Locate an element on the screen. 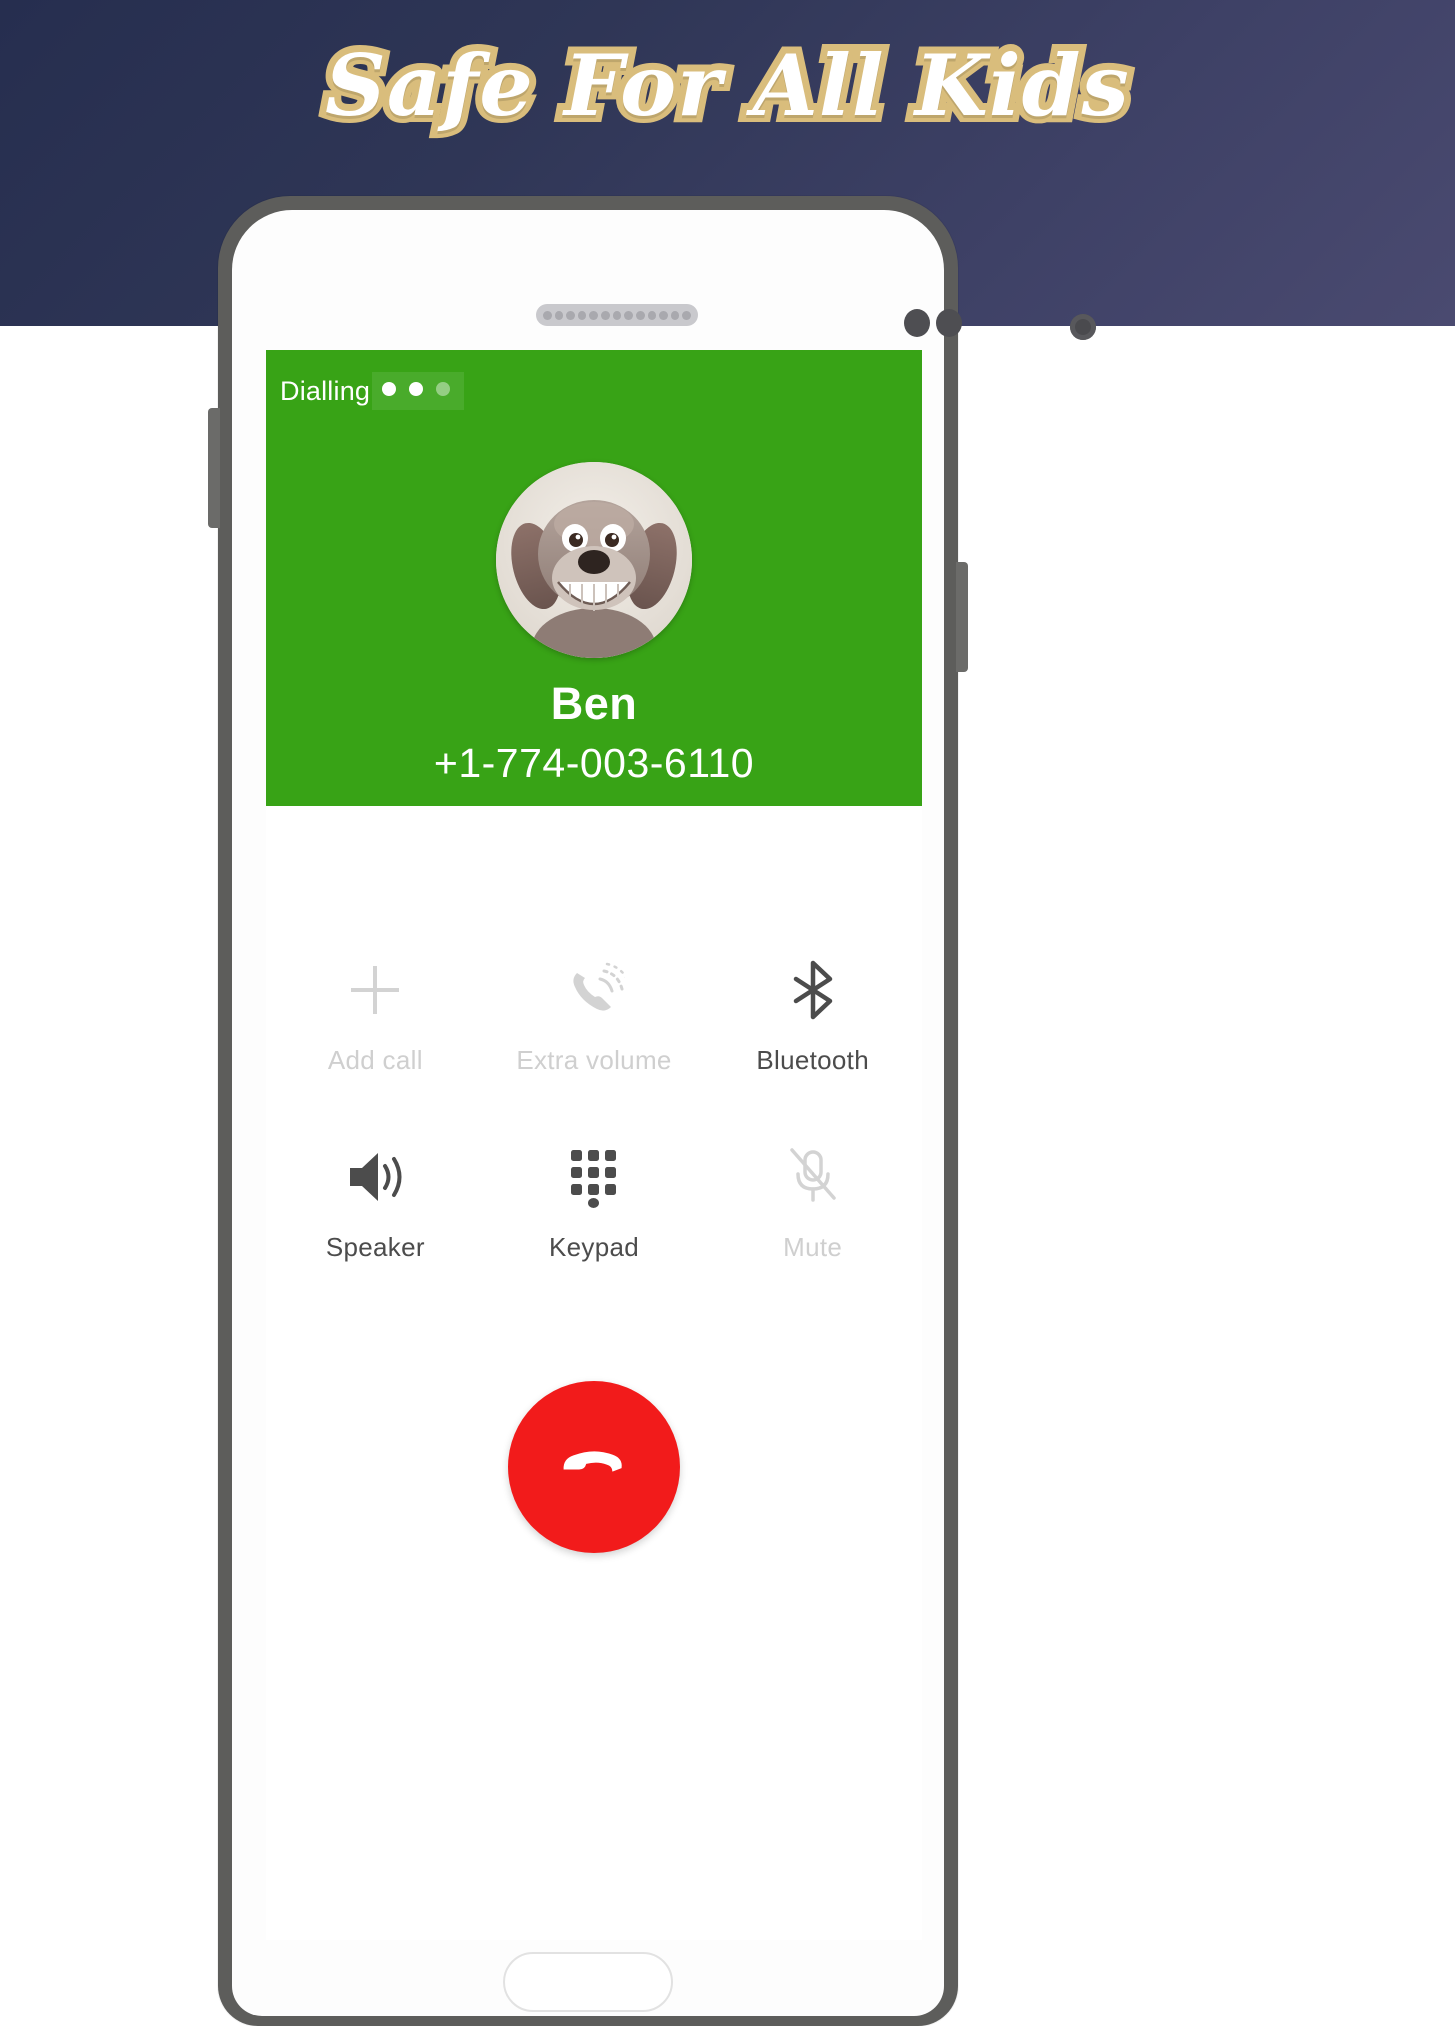 This screenshot has width=1455, height=2026. keypad-label: Keypad is located at coordinates (594, 1247).